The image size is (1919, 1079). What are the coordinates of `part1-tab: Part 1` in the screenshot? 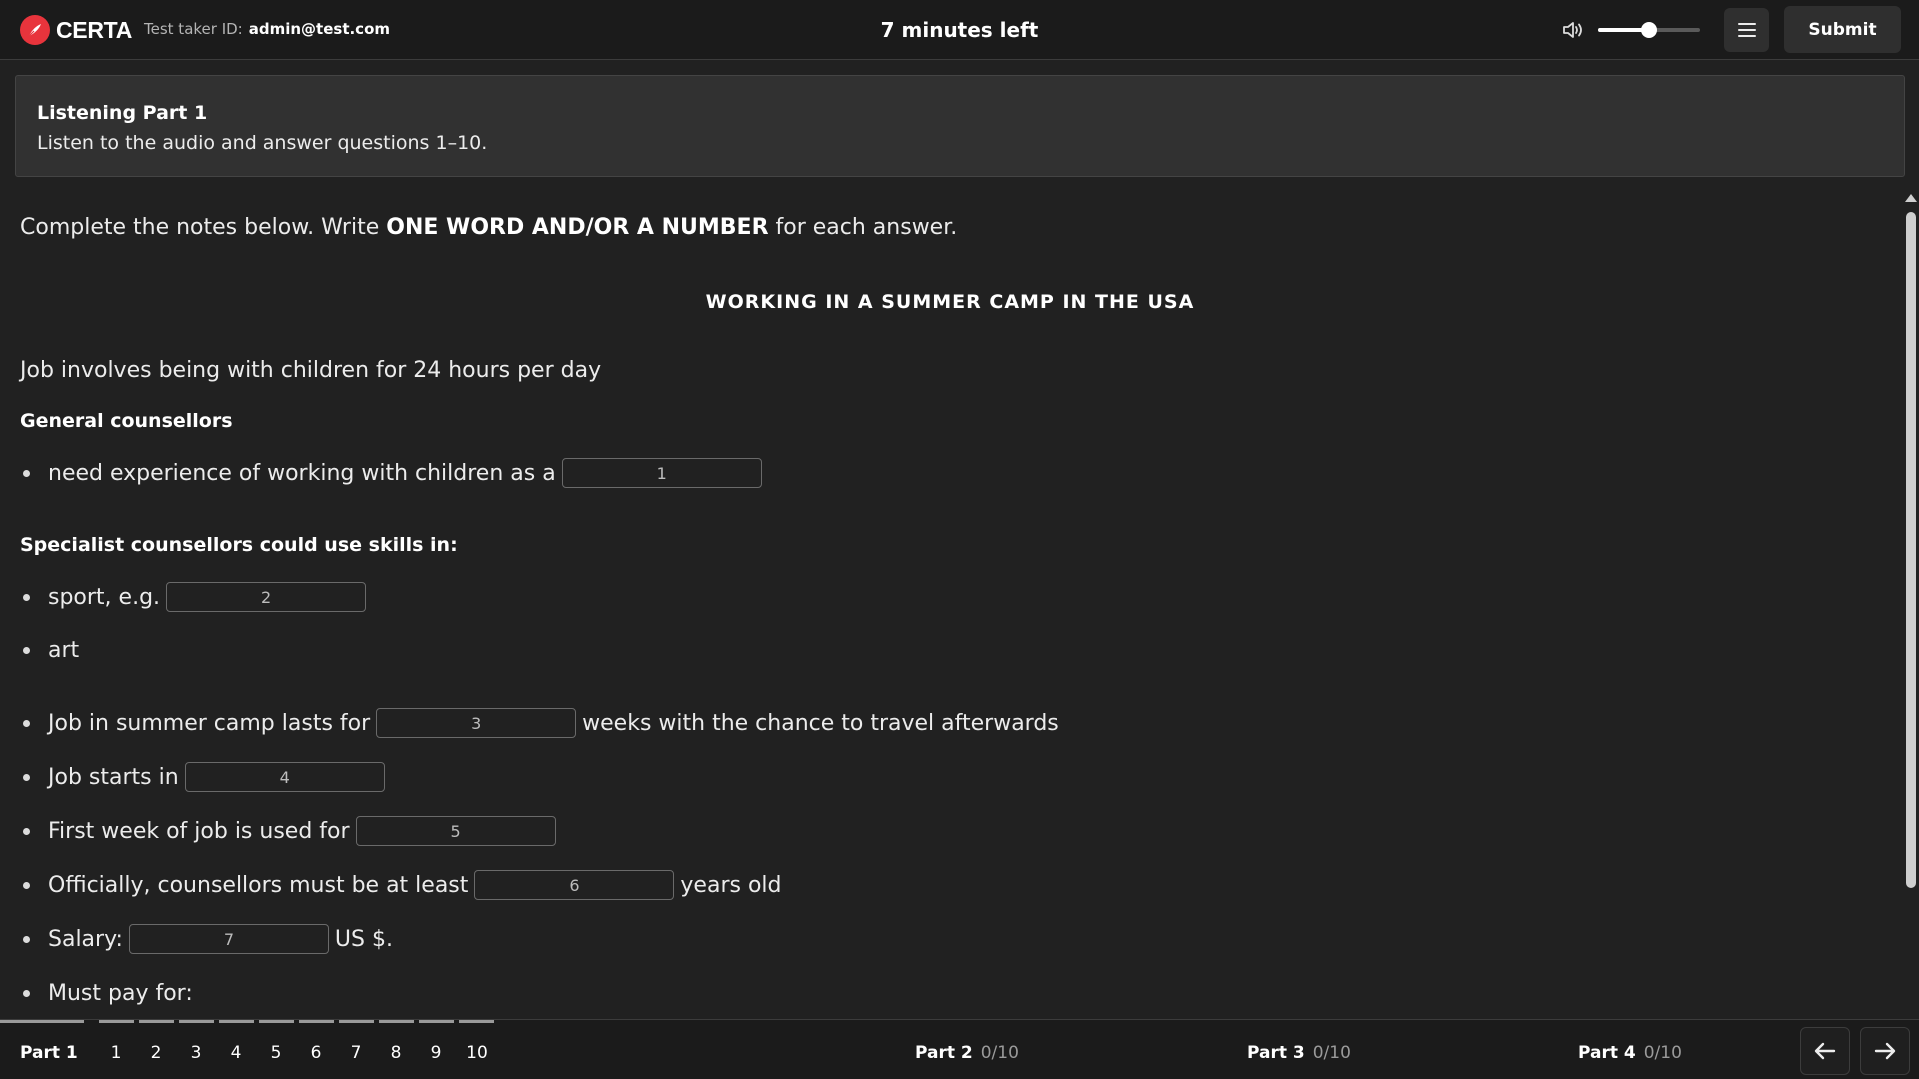 It's located at (49, 1053).